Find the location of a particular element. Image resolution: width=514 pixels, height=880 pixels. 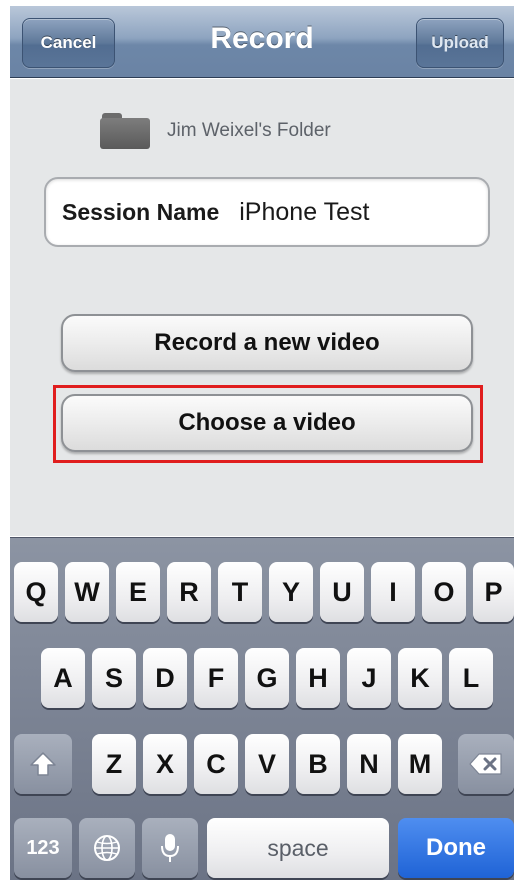

key-g: G is located at coordinates (267, 678).